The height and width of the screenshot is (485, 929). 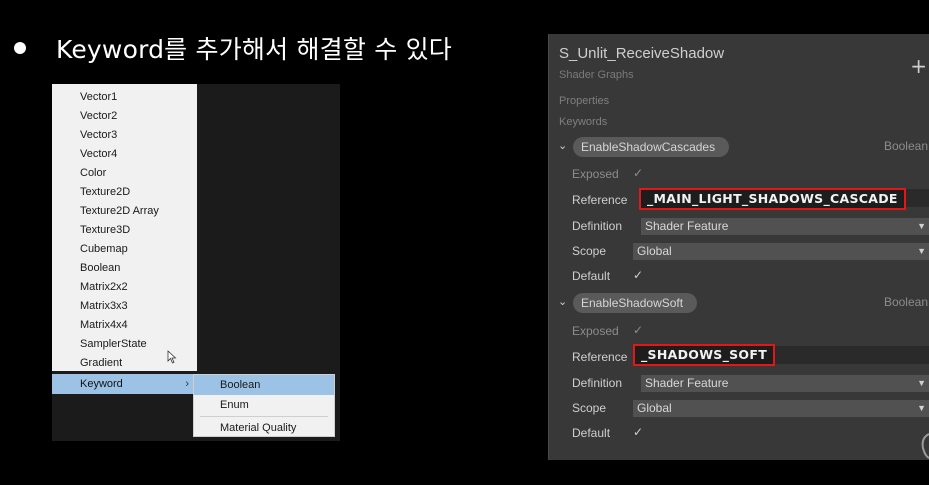 I want to click on slide-title: Keyword를 추가해서 해결할 수 있다, so click(x=232, y=48).